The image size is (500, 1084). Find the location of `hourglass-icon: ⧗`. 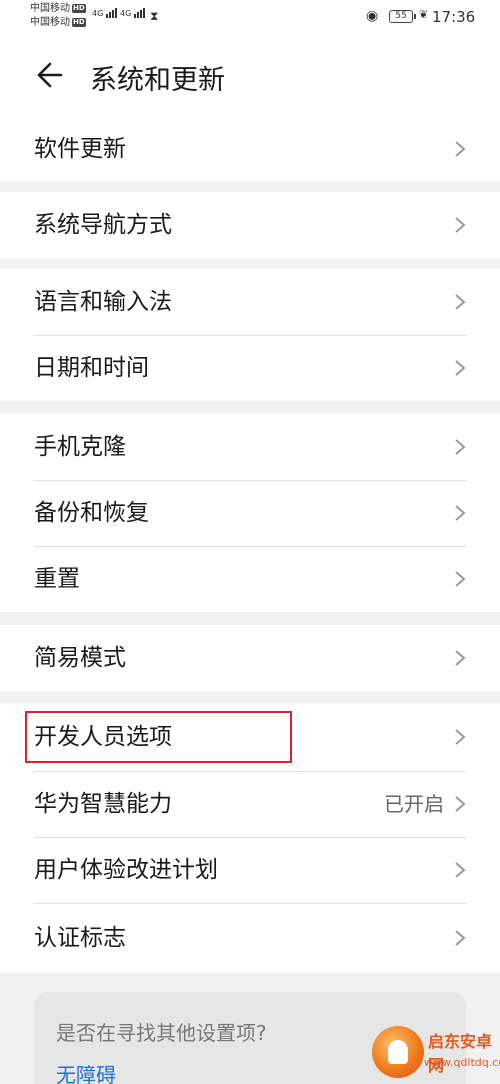

hourglass-icon: ⧗ is located at coordinates (154, 16).